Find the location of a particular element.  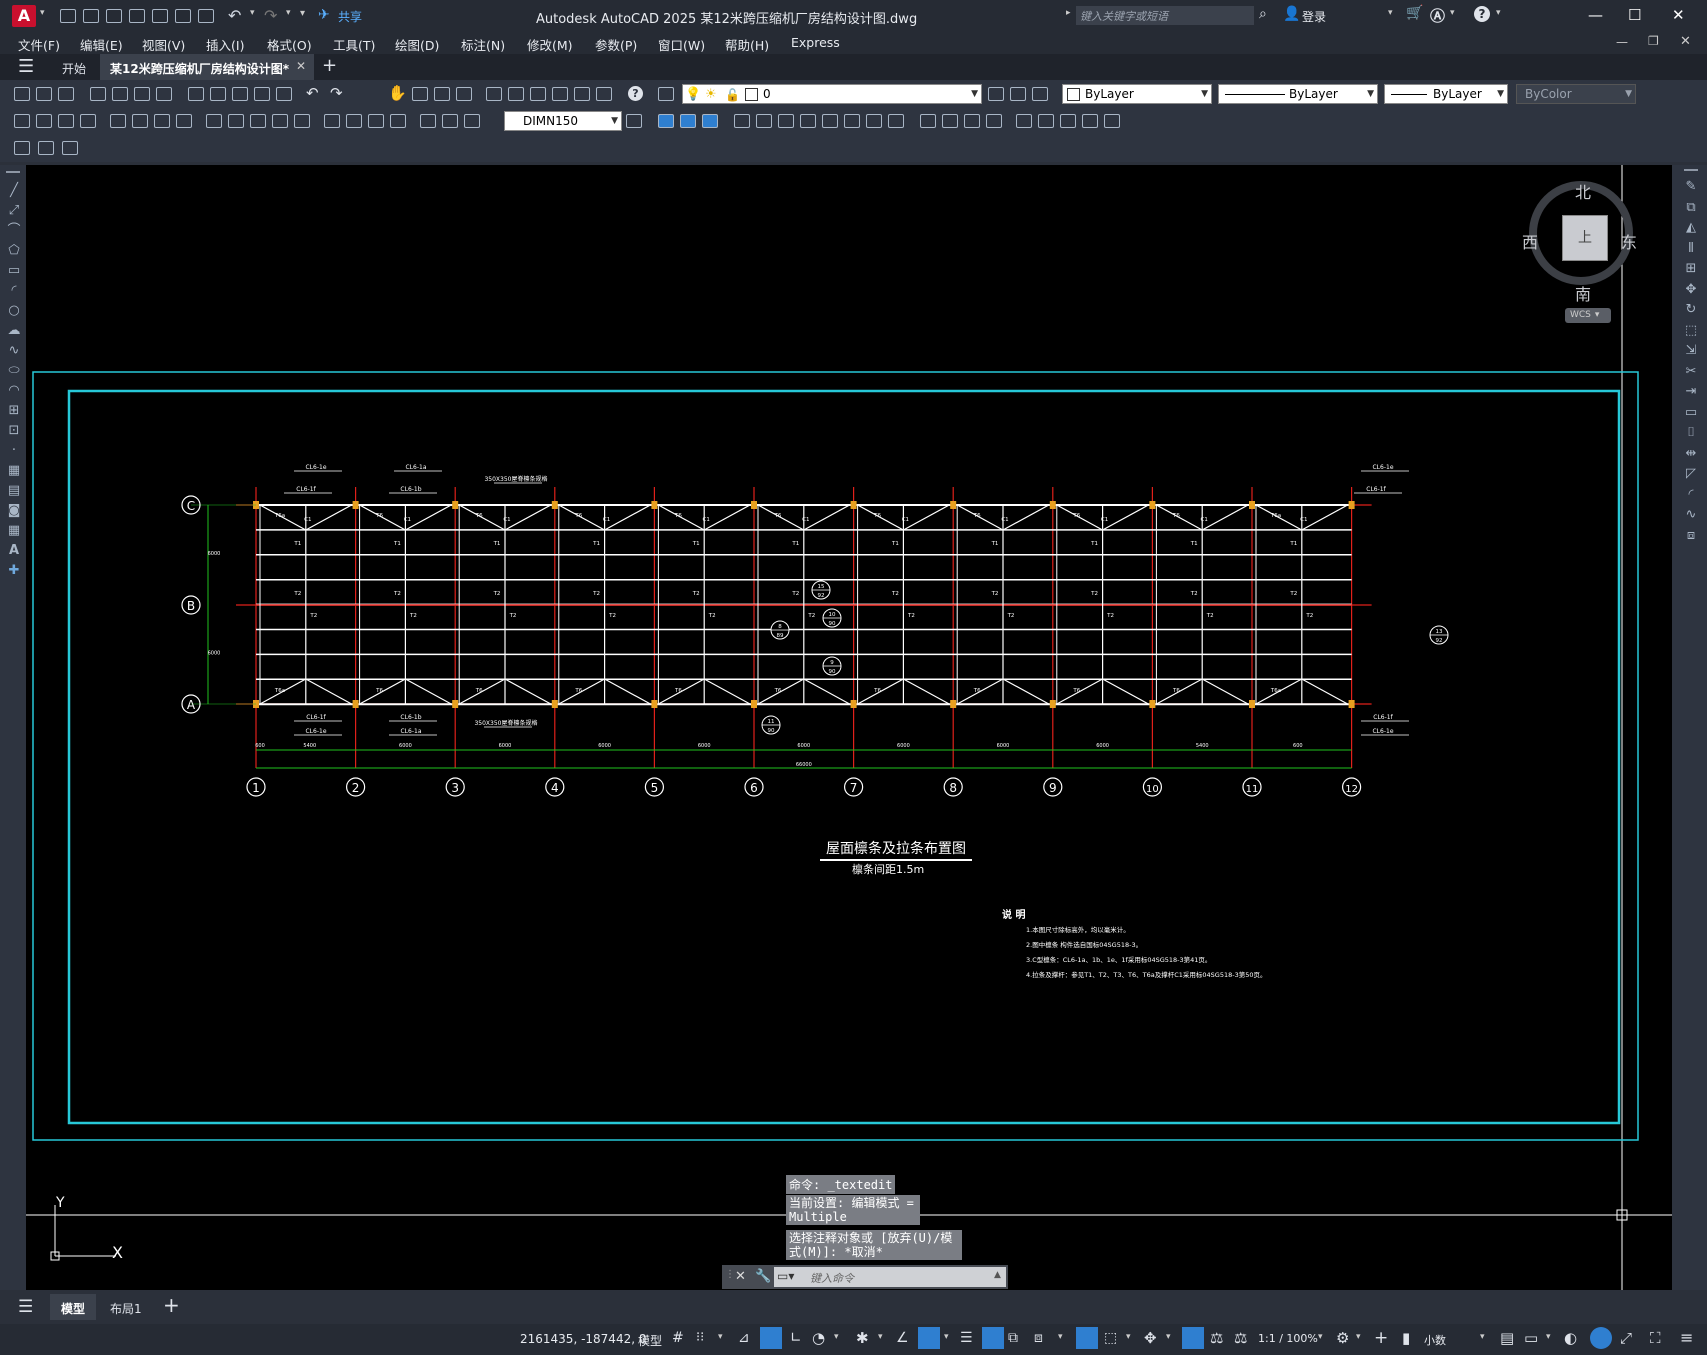

modify-array-icon is located at coordinates (896, 121).